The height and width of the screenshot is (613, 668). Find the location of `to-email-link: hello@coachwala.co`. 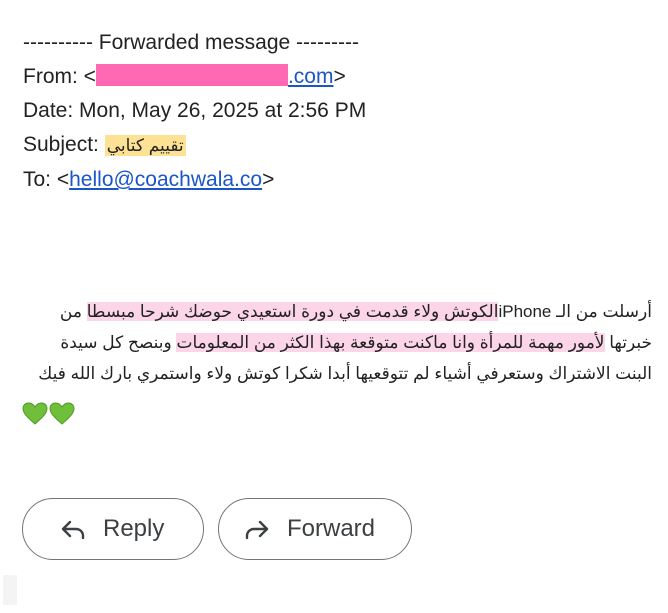

to-email-link: hello@coachwala.co is located at coordinates (165, 179).